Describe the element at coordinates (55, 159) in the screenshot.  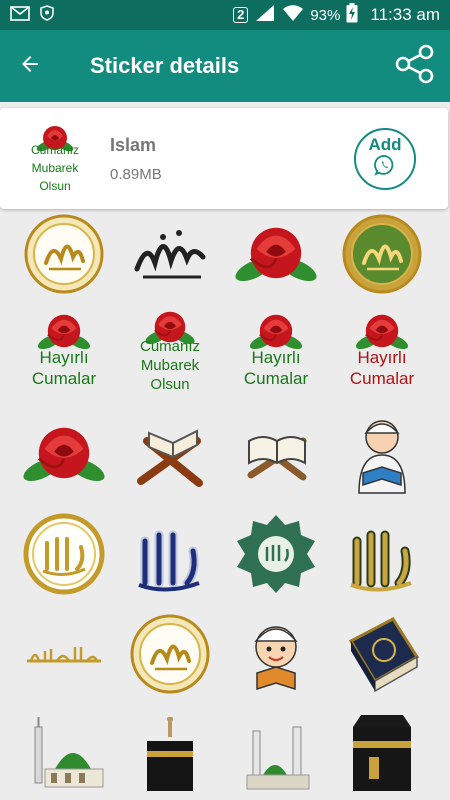
I see `pack-tray-icon: Cumanız Mubarek Olsun` at that location.